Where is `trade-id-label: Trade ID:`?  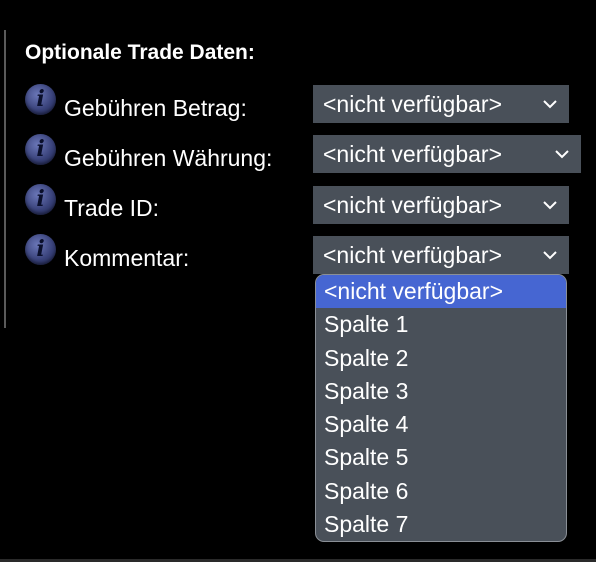
trade-id-label: Trade ID: is located at coordinates (112, 208).